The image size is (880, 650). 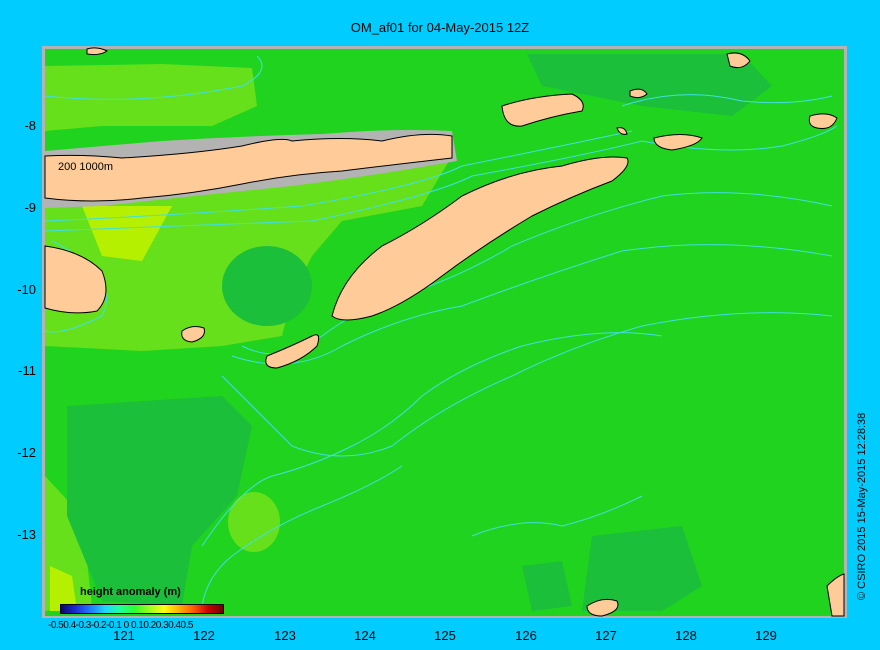 I want to click on map-title: OM_af01 for 04-May-2015 12Z, so click(x=440, y=27).